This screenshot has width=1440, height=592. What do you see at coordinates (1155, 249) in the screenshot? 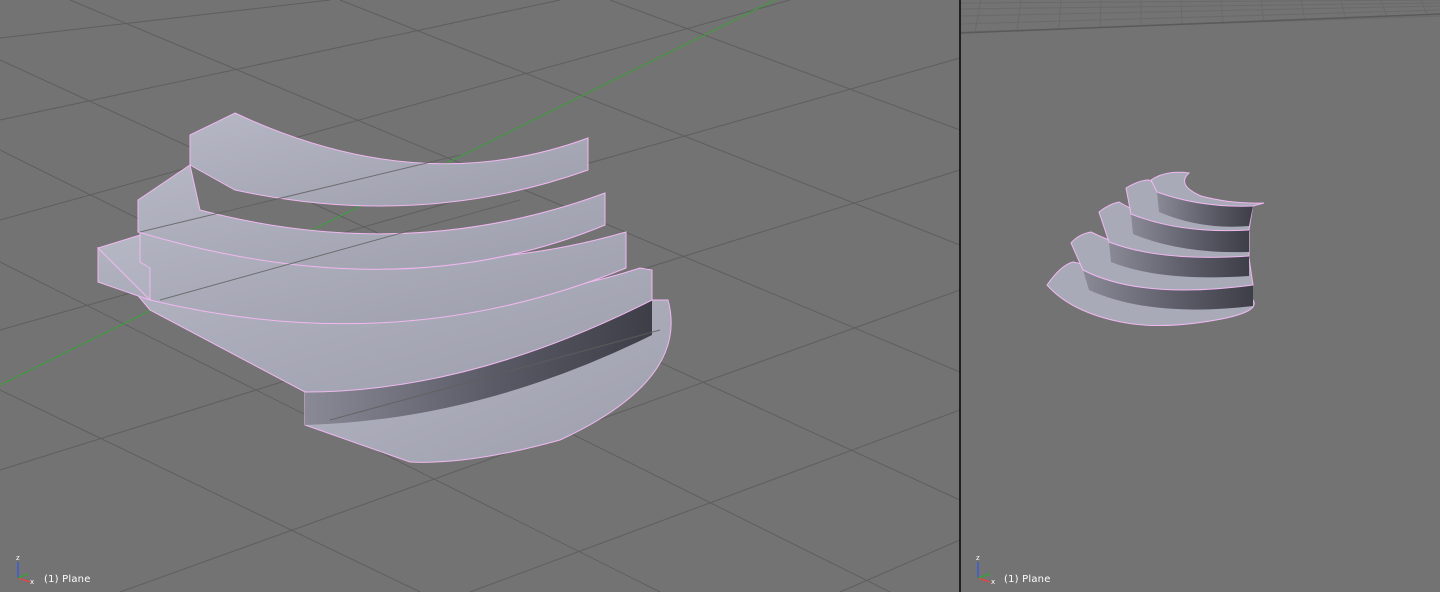
I see `stair-mesh-right` at bounding box center [1155, 249].